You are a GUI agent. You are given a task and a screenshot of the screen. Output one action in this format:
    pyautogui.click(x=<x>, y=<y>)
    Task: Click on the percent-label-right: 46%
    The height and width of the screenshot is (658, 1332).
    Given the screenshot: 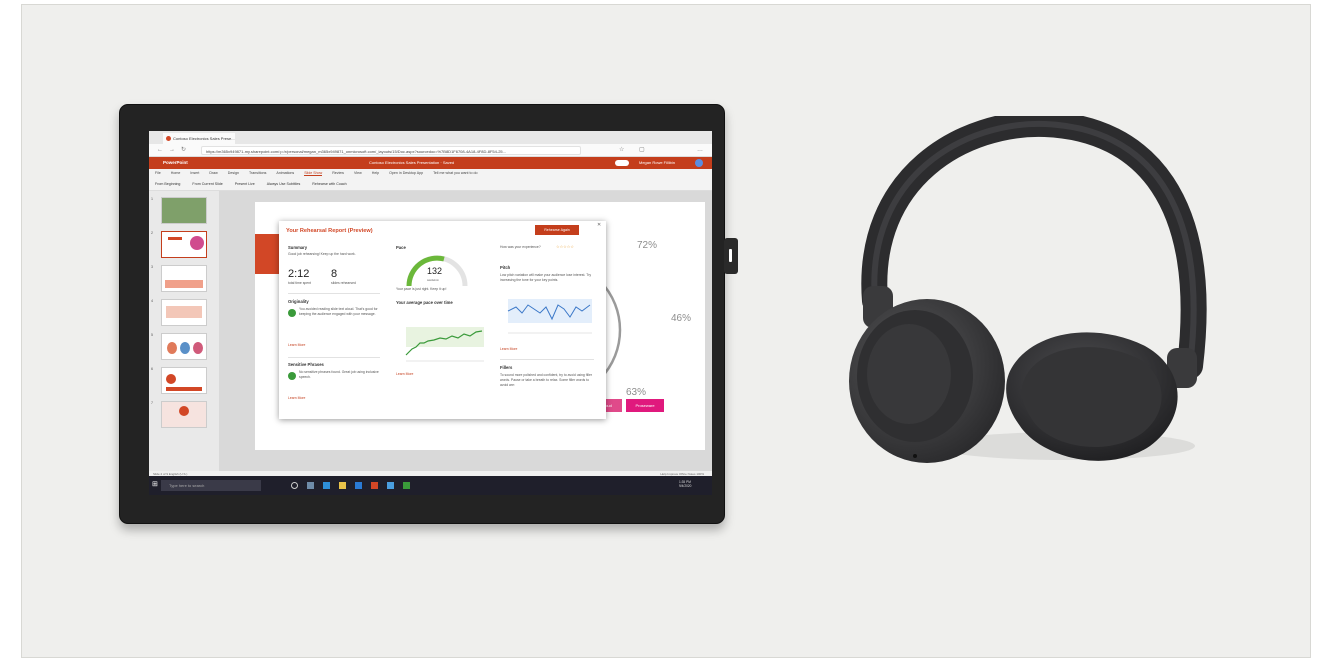 What is the action you would take?
    pyautogui.click(x=681, y=318)
    